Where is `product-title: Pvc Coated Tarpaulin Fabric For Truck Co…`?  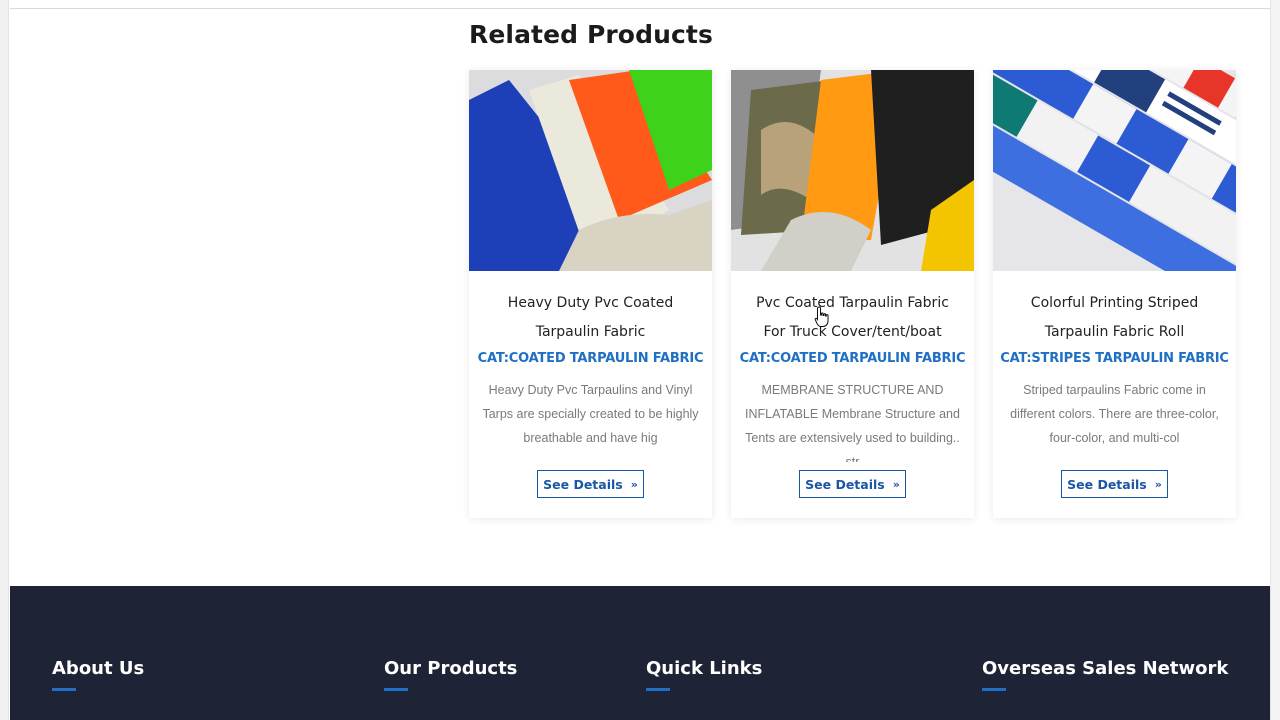 product-title: Pvc Coated Tarpaulin Fabric For Truck Co… is located at coordinates (852, 317).